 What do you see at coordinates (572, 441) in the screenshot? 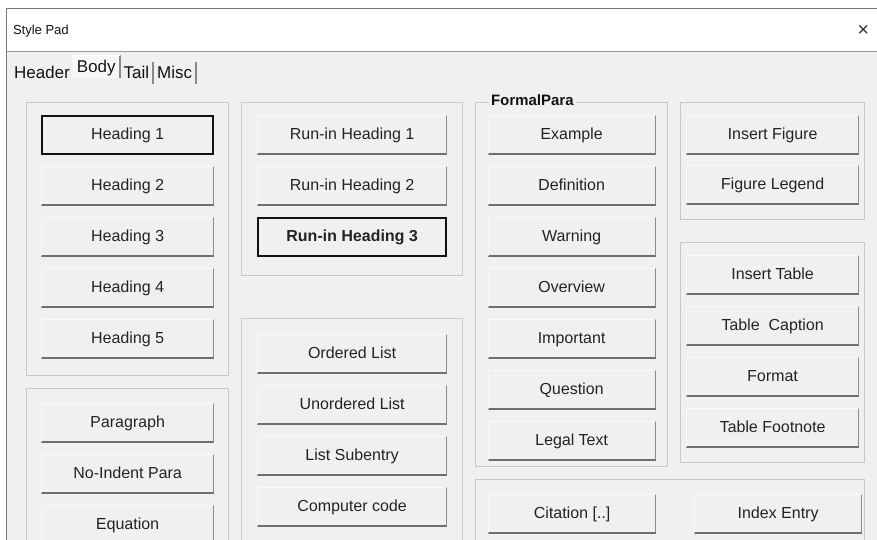
I see `style-button: Legal Text` at bounding box center [572, 441].